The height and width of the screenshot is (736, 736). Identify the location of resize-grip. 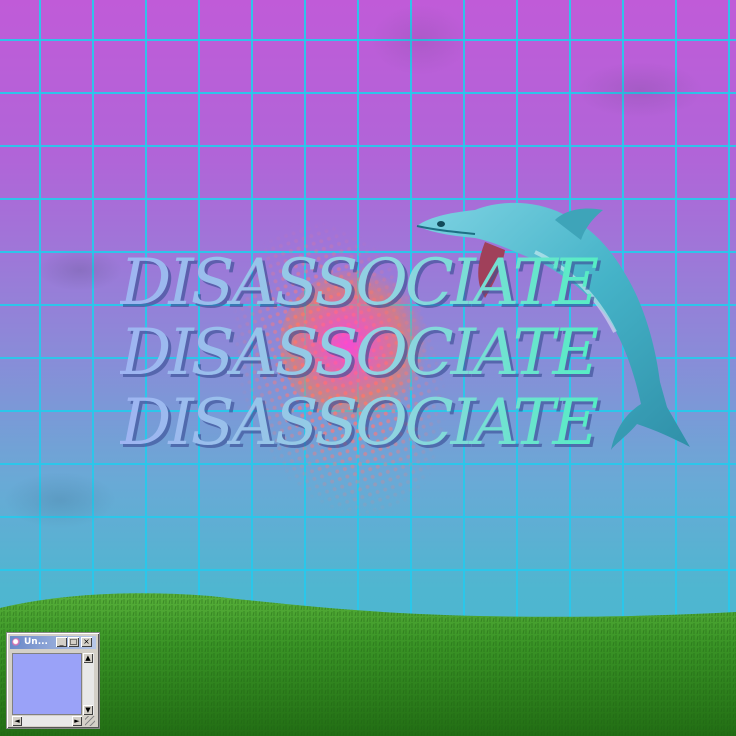
(90, 721).